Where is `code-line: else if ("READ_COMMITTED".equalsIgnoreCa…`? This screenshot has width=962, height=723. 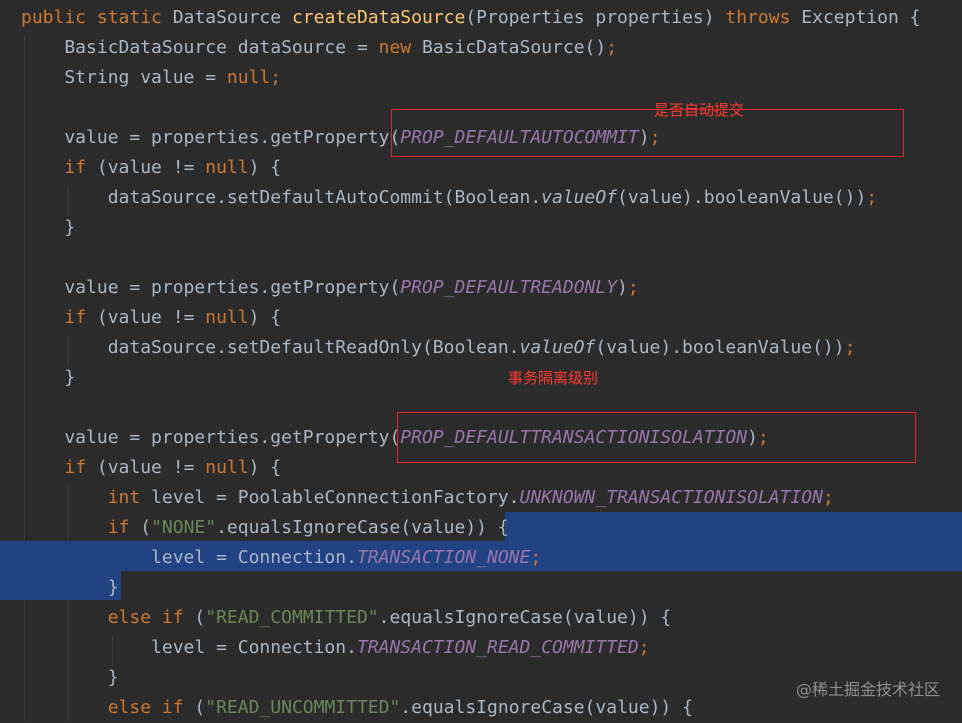
code-line: else if ("READ_COMMITTED".equalsIgnoreCa… is located at coordinates (481, 618).